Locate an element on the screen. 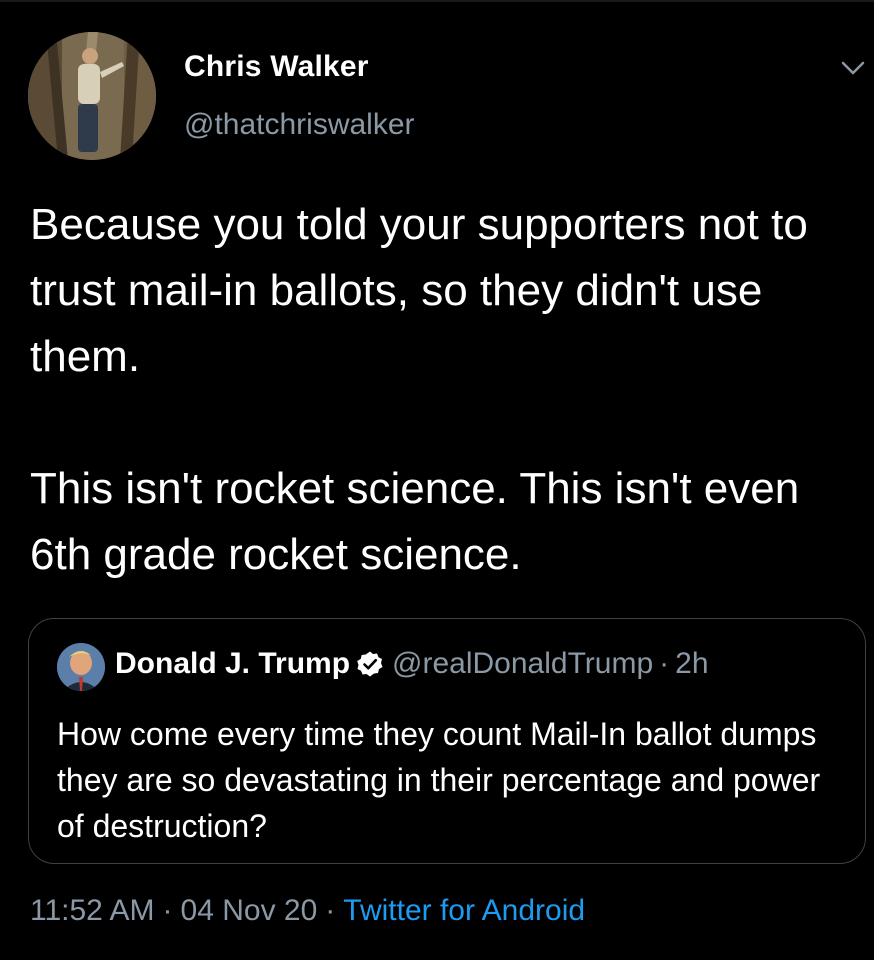  author-avatar-photo is located at coordinates (92, 96).